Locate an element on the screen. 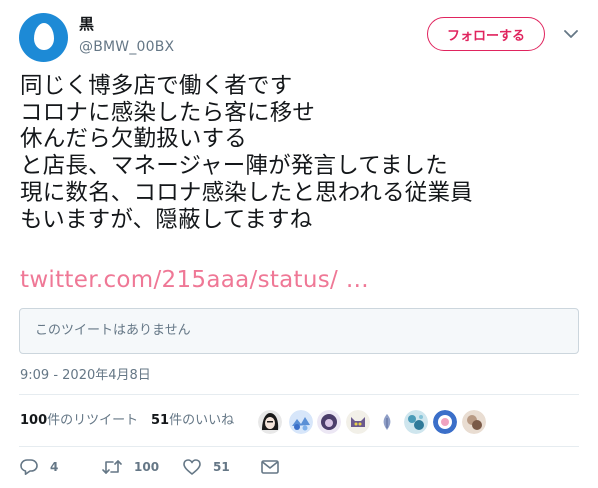  reply-button: 4 is located at coordinates (39, 467).